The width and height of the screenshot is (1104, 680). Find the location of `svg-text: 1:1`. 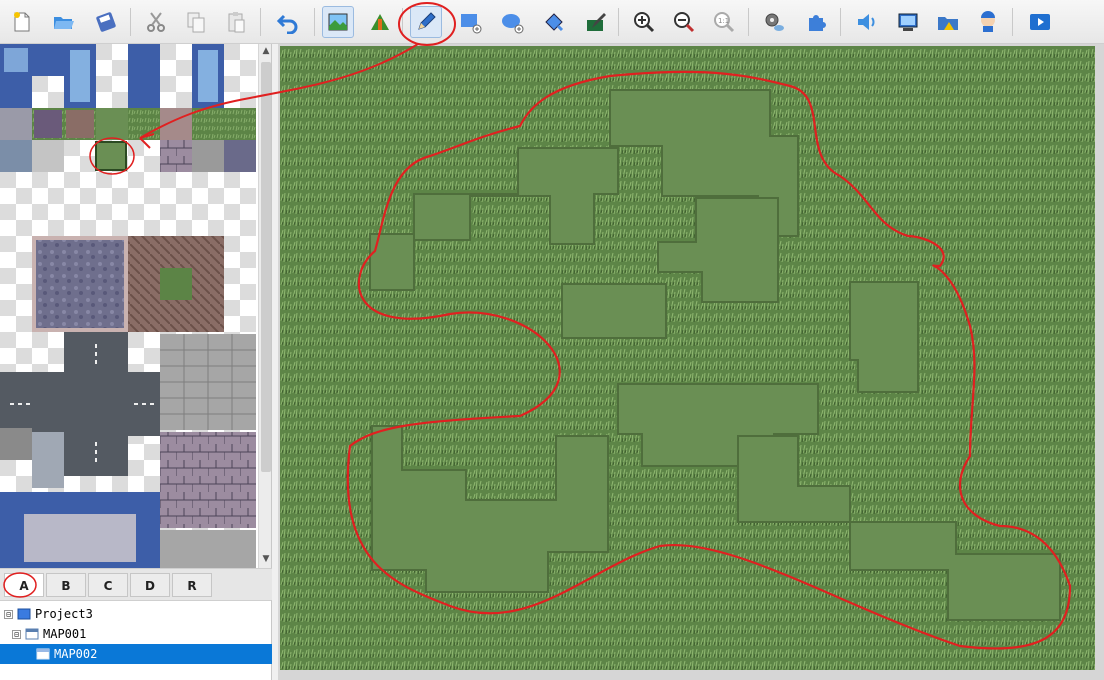

svg-text: 1:1 is located at coordinates (723, 21).